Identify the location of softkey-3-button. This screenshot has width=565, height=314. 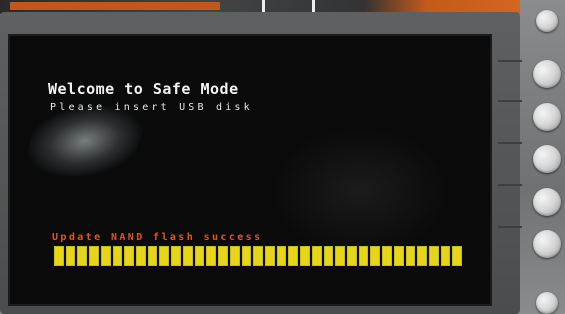
(547, 159).